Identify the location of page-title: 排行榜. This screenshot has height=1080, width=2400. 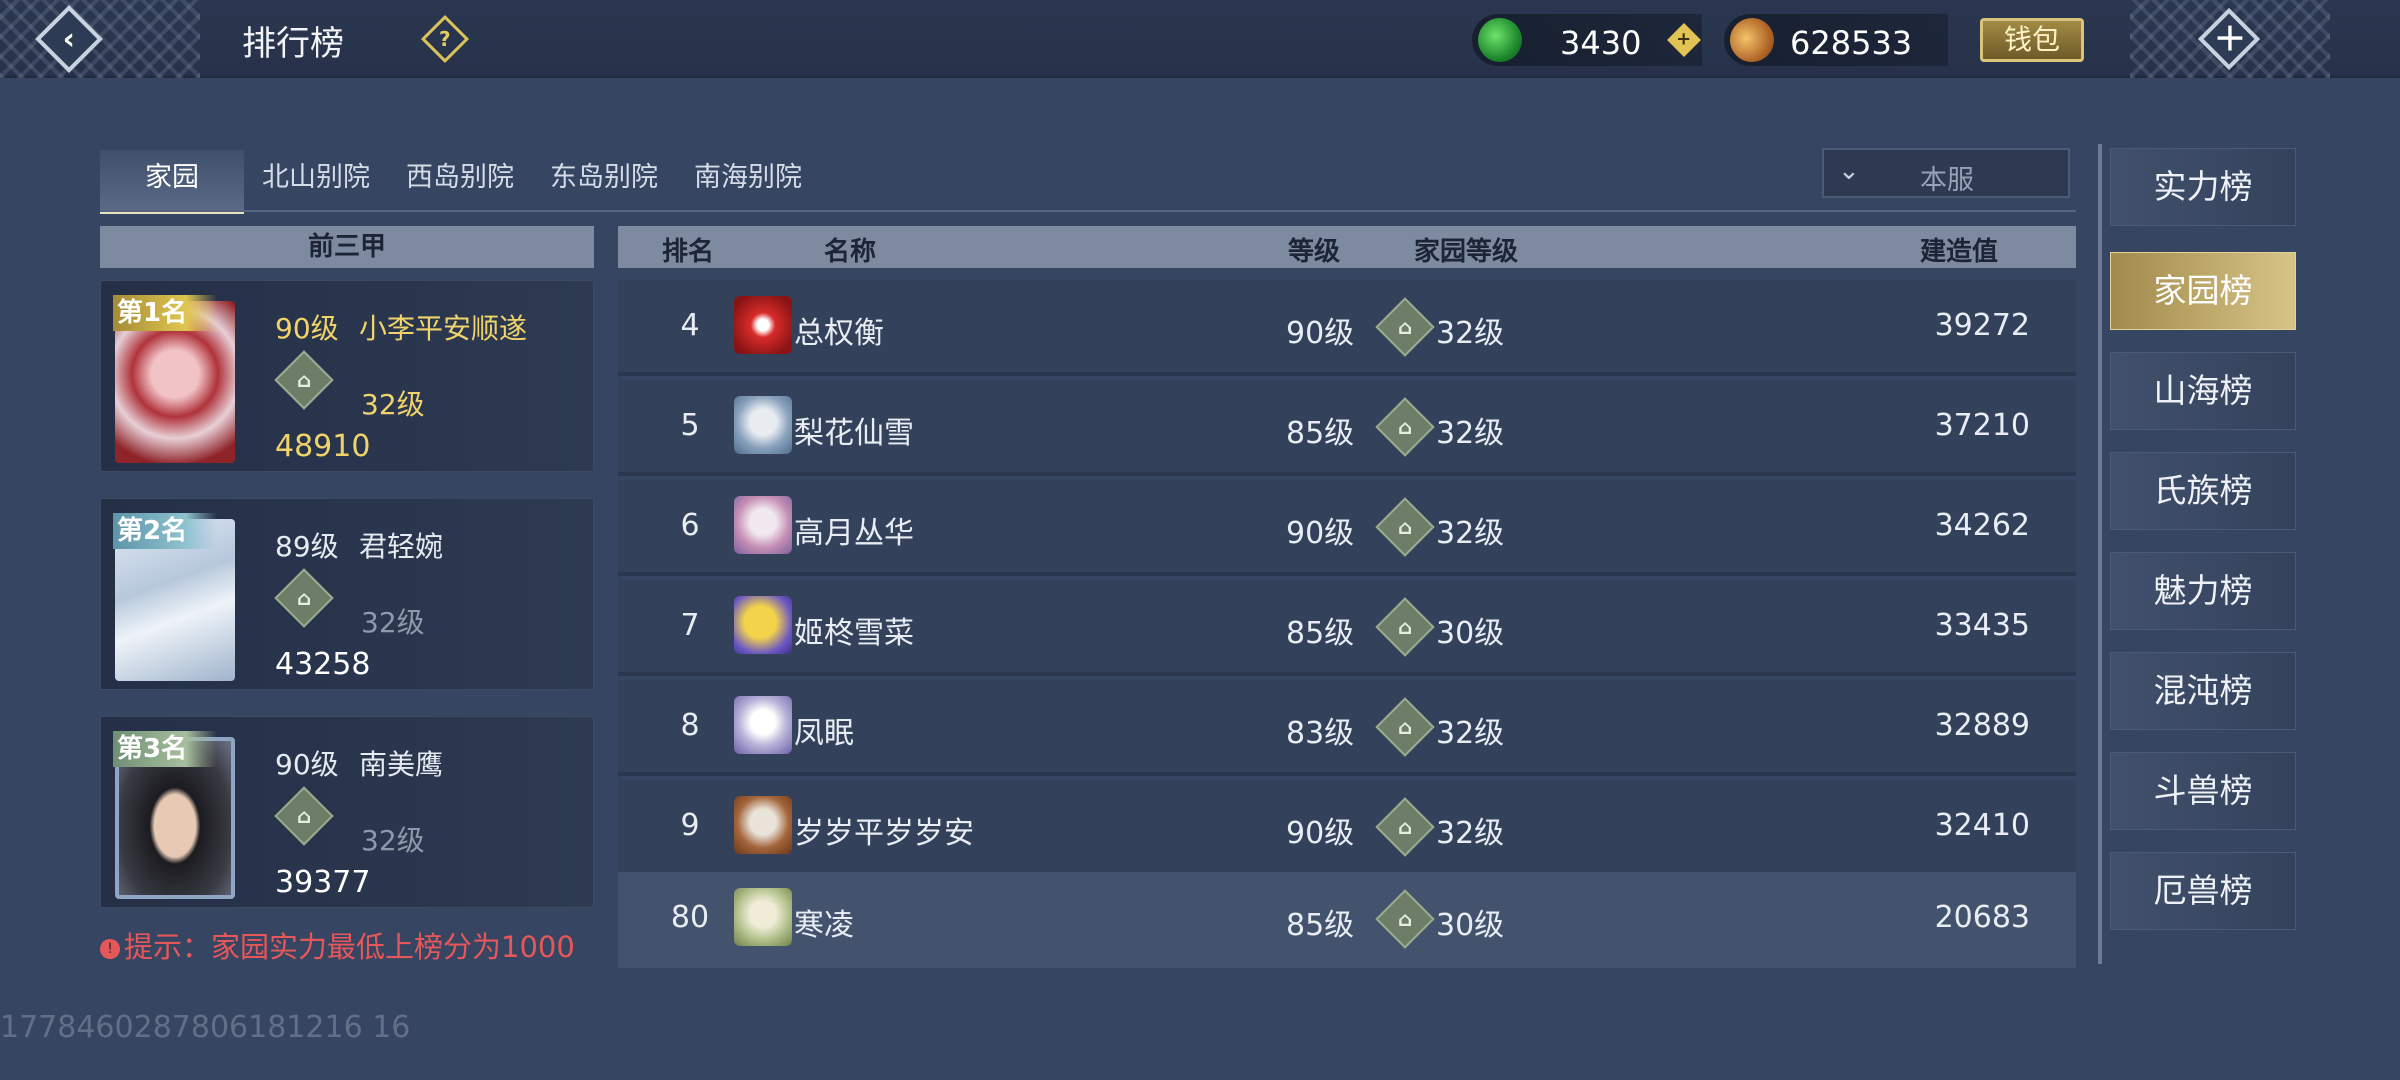
(293, 44).